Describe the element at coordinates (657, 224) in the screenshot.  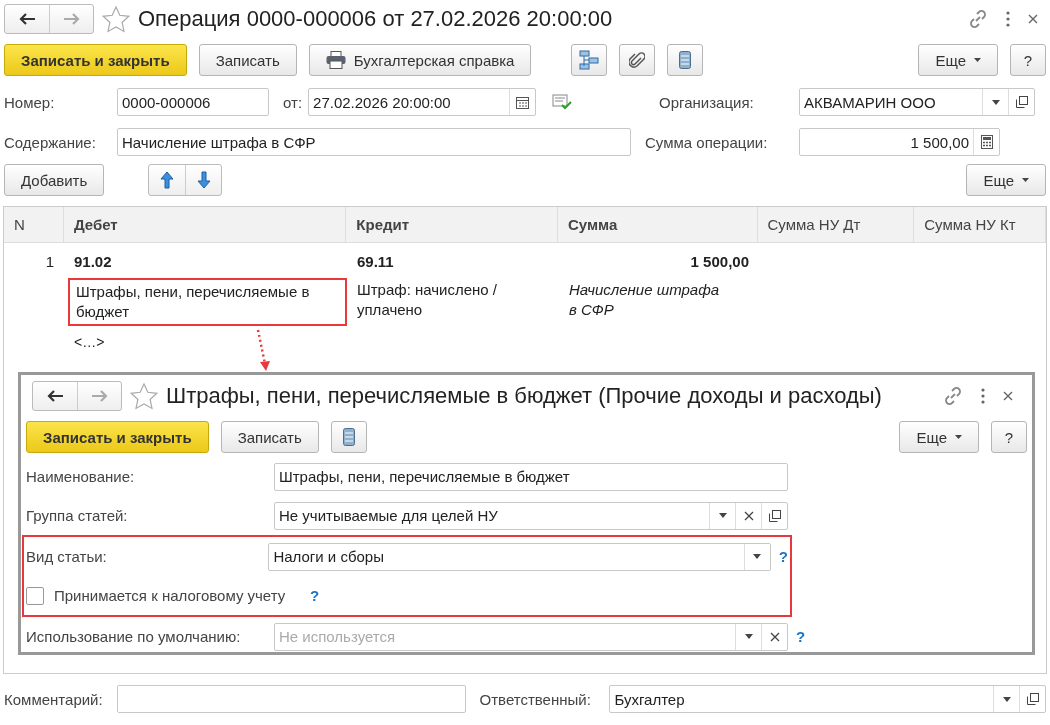
I see `column-header: Сумма` at that location.